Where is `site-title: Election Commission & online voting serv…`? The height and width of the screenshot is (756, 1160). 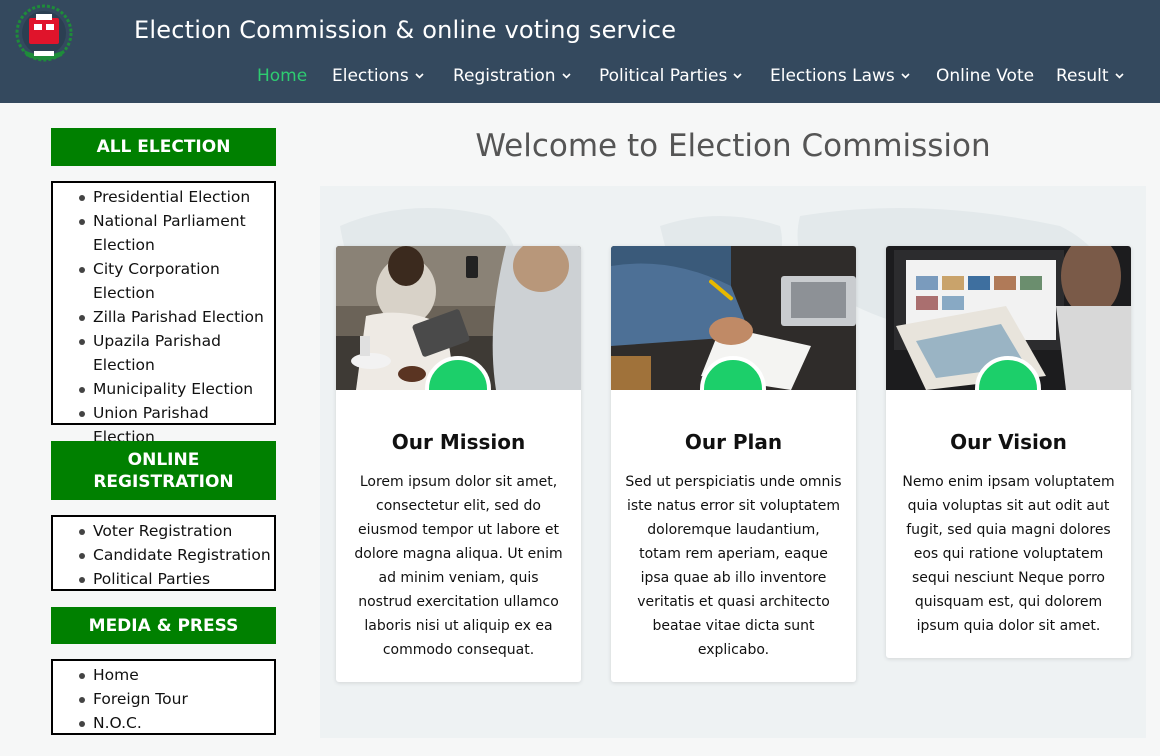
site-title: Election Commission & online voting serv… is located at coordinates (405, 30).